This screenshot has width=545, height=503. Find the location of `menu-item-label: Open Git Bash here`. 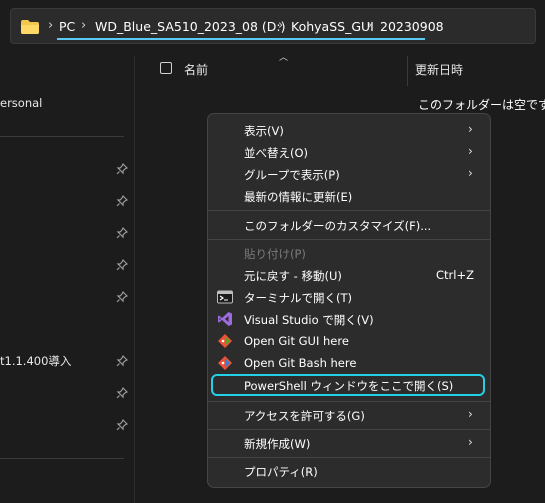

menu-item-label: Open Git Bash here is located at coordinates (300, 363).